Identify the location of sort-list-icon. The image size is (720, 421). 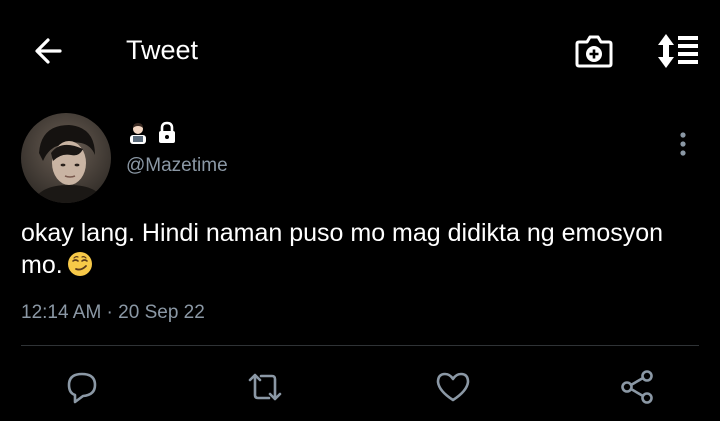
(678, 51).